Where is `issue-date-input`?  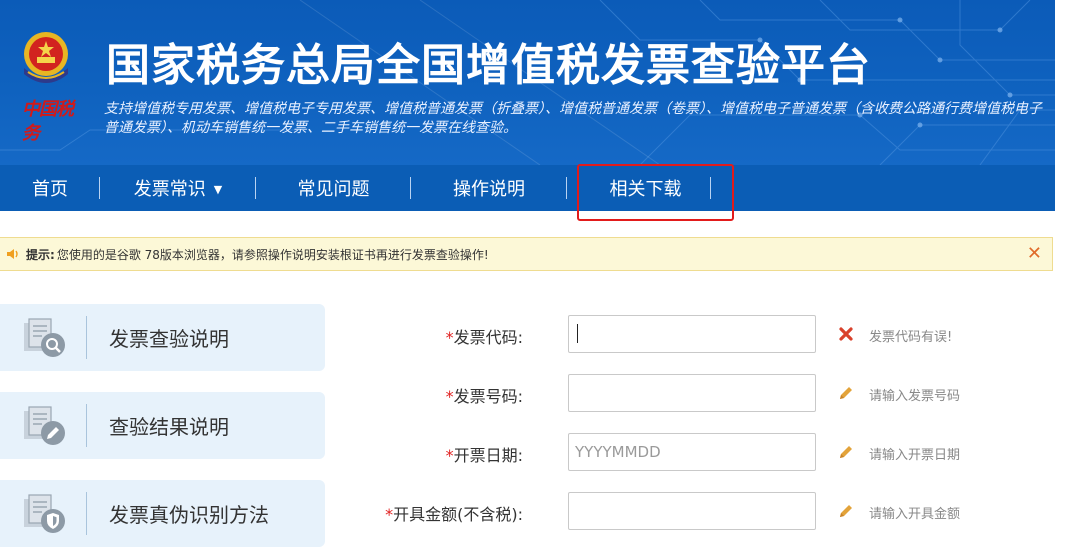 issue-date-input is located at coordinates (692, 452).